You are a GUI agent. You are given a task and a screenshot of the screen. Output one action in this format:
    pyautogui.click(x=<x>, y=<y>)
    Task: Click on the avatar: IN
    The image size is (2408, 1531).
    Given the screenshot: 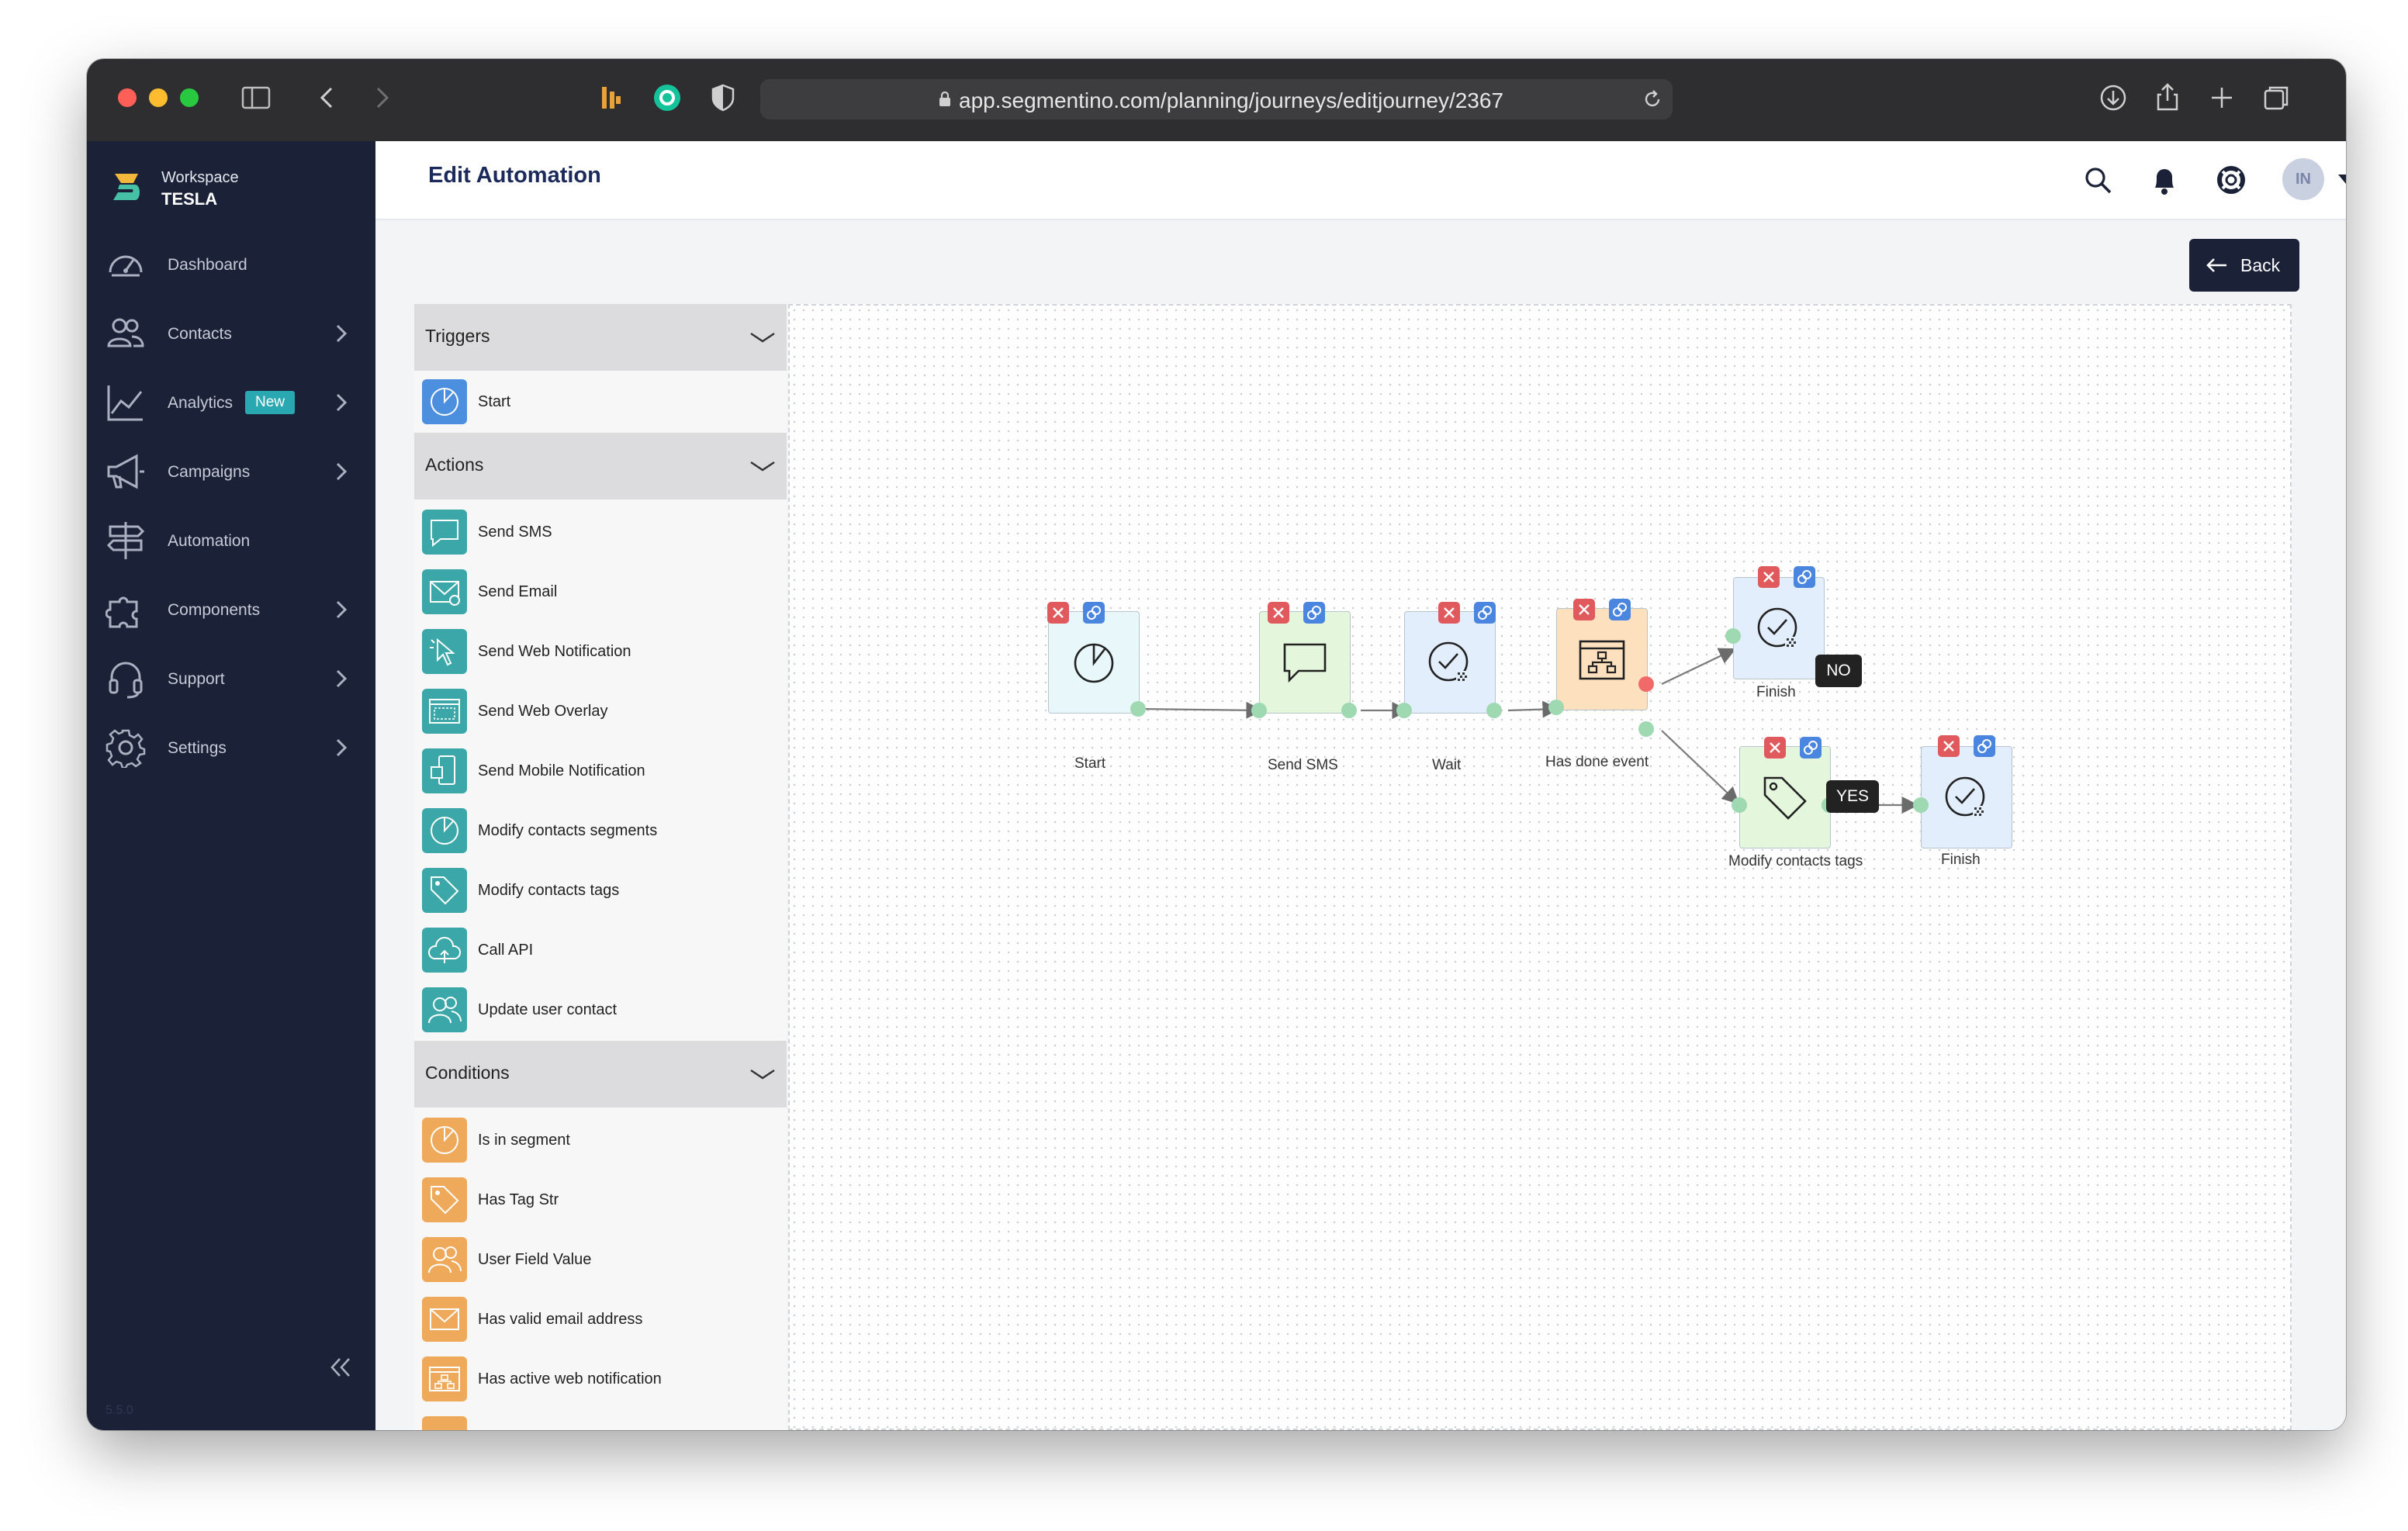 What is the action you would take?
    pyautogui.click(x=2303, y=179)
    